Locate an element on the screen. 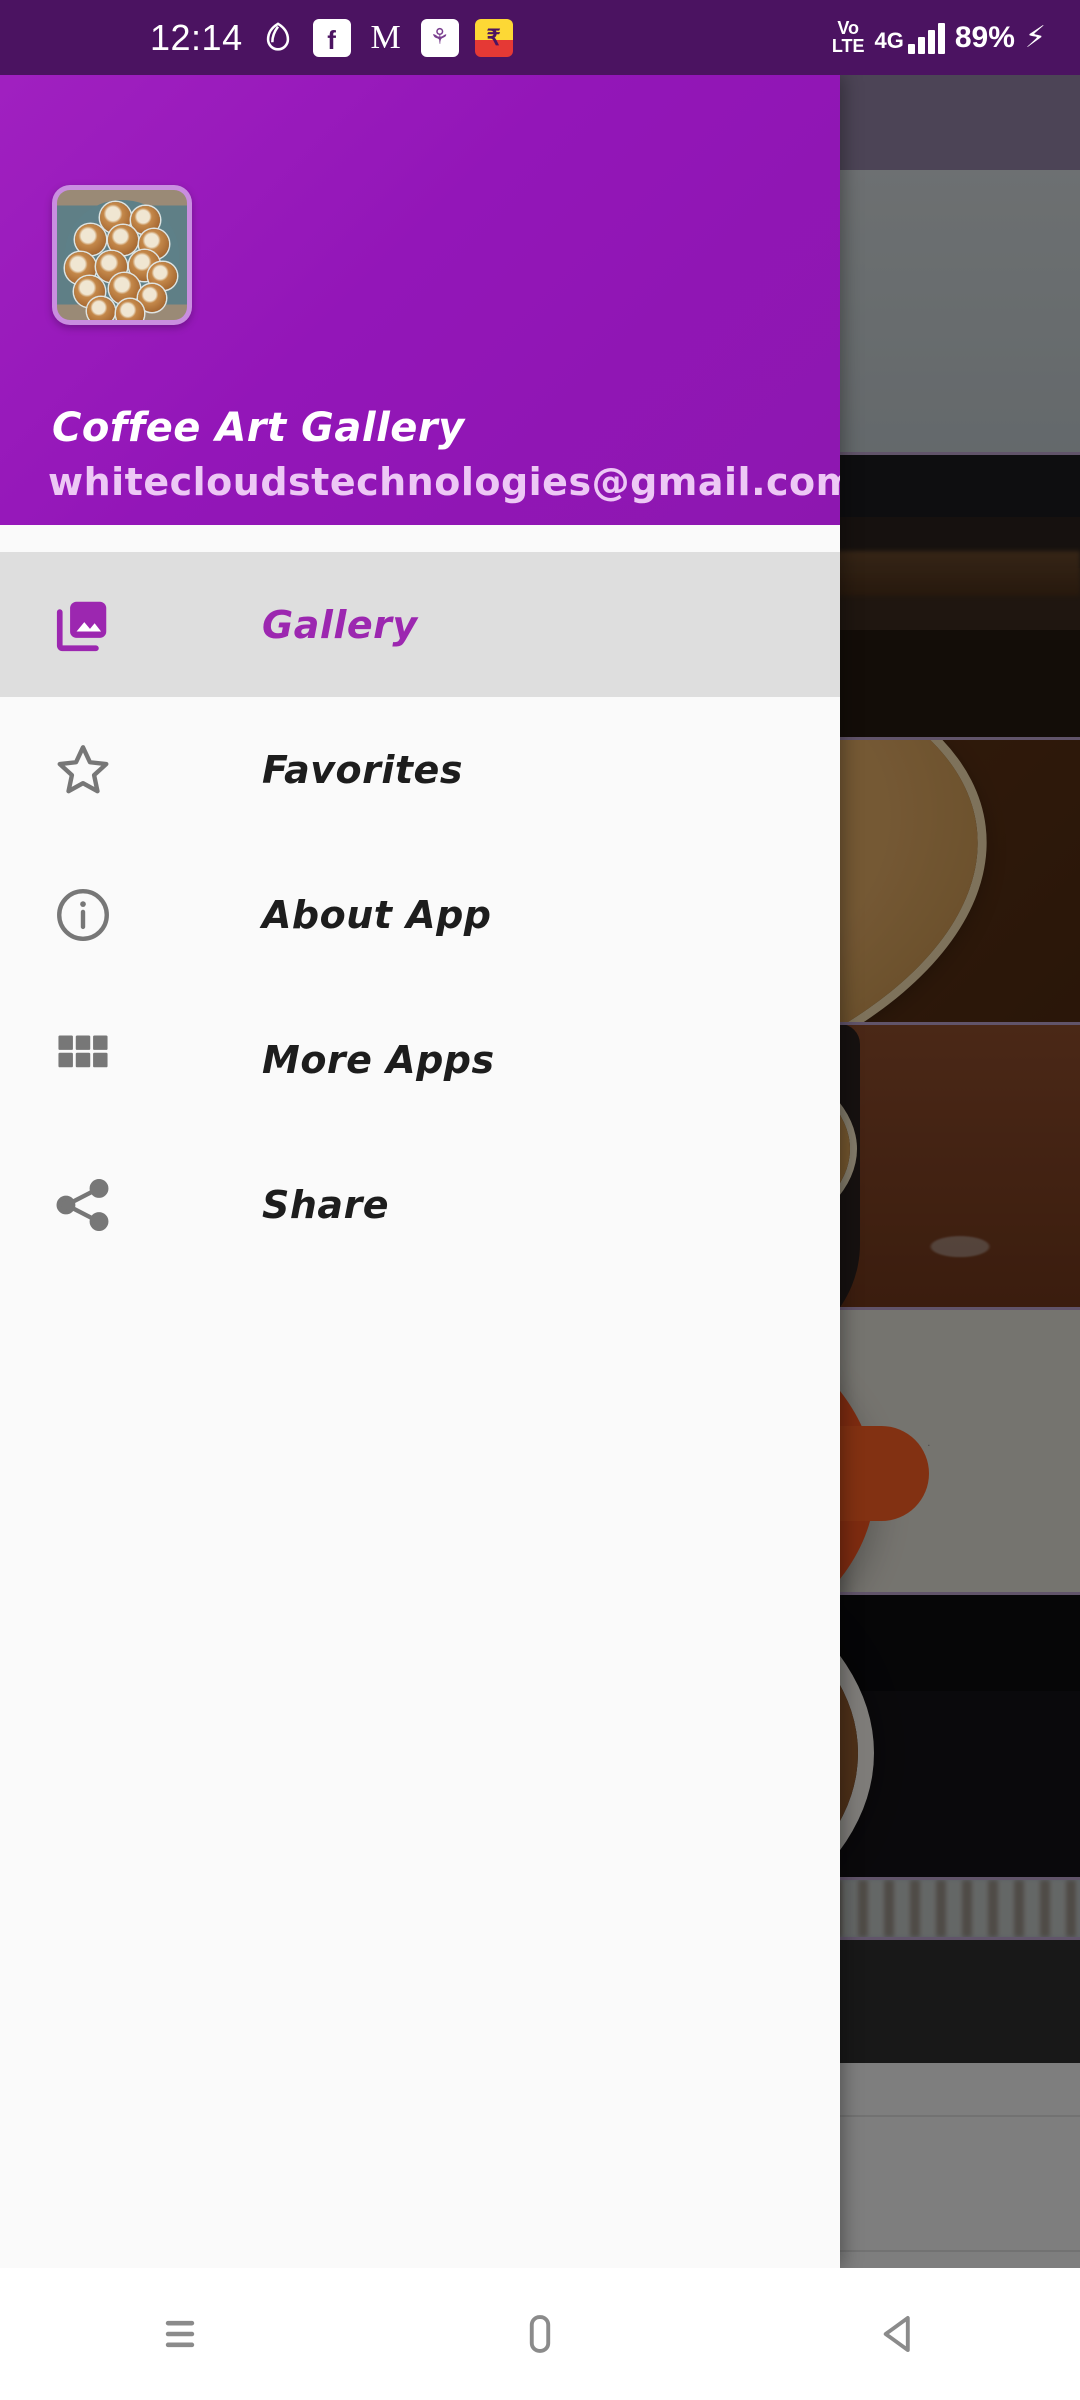  home-button is located at coordinates (540, 2334).